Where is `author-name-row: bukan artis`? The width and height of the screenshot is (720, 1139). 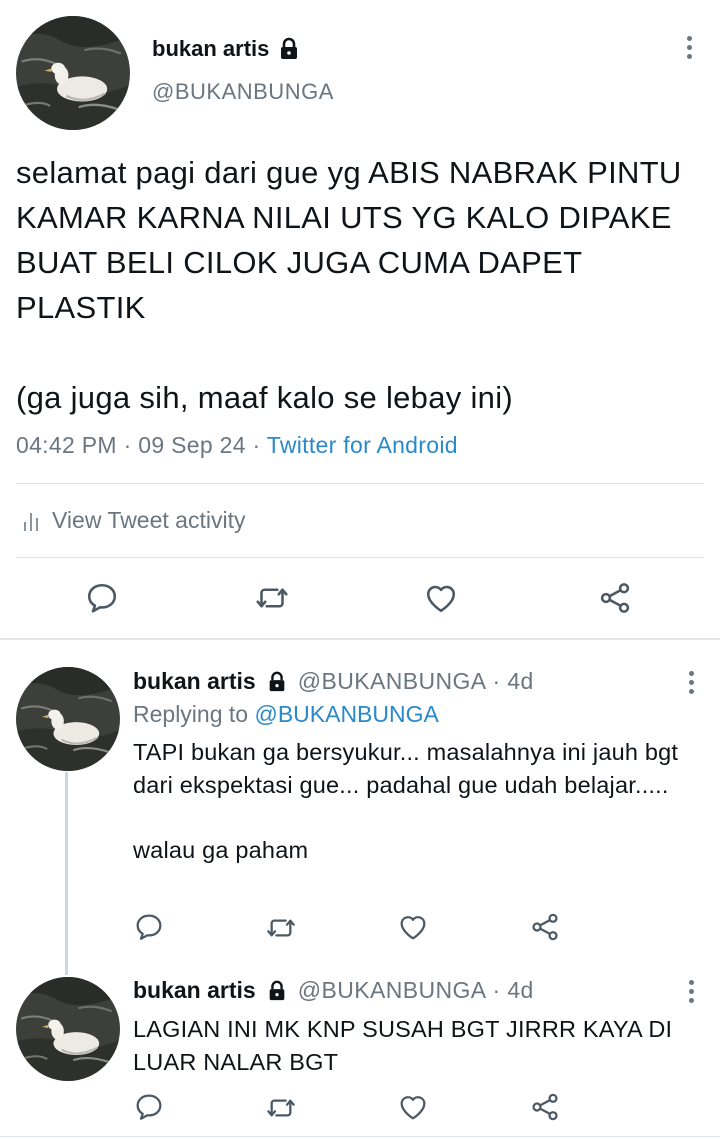
author-name-row: bukan artis is located at coordinates (226, 49).